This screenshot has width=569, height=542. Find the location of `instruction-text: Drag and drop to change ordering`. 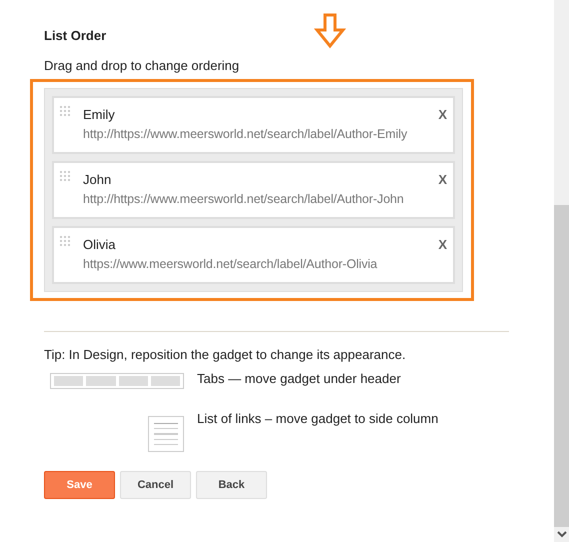

instruction-text: Drag and drop to change ordering is located at coordinates (142, 66).